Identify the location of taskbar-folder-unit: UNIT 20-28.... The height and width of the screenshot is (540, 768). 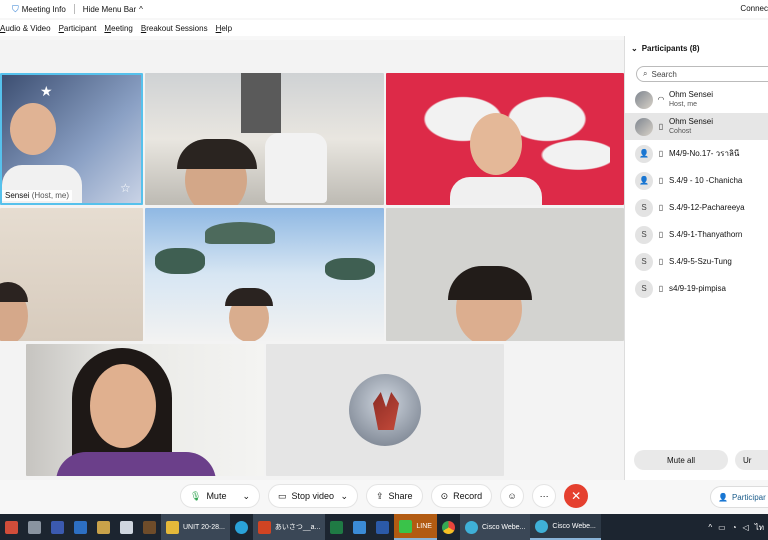
(195, 527).